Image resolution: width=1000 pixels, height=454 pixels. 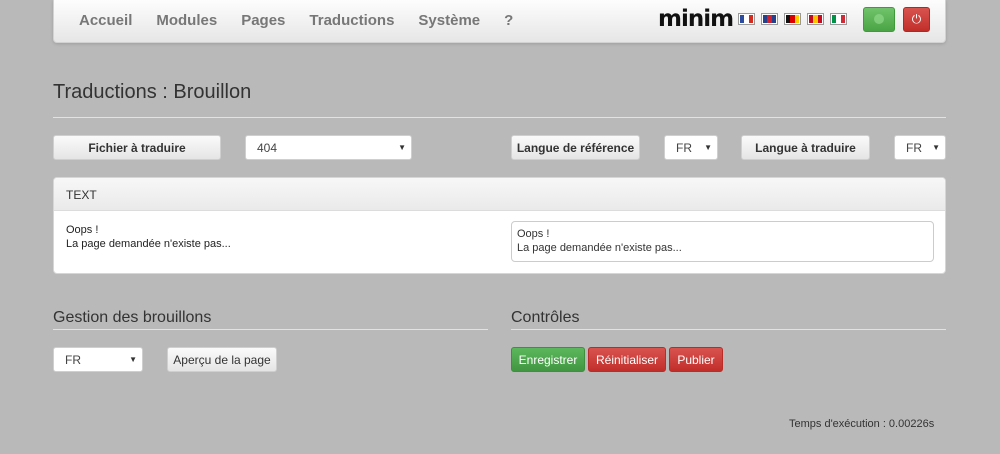 What do you see at coordinates (449, 20) in the screenshot?
I see `nav-systeme: Système` at bounding box center [449, 20].